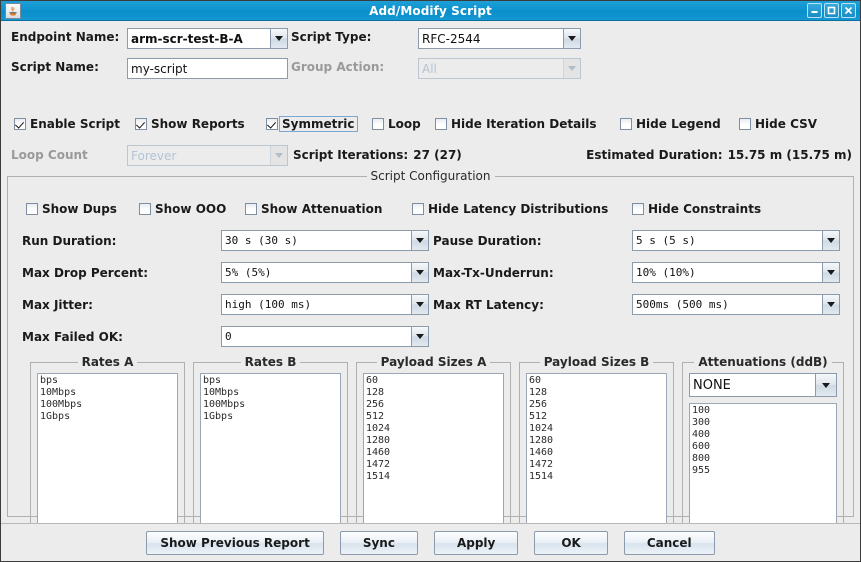 Image resolution: width=861 pixels, height=562 pixels. I want to click on attenuations-list: 100 300 400 600 800 955, so click(763, 466).